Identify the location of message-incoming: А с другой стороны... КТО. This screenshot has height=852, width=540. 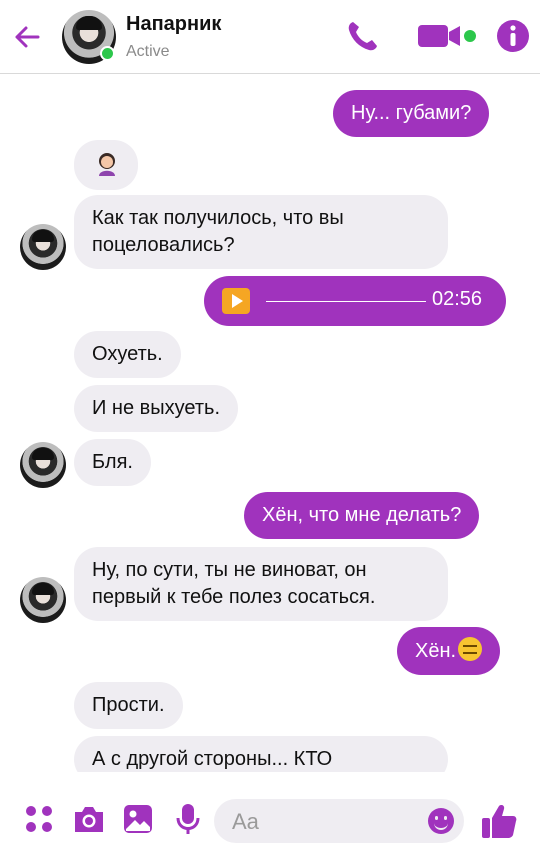
(261, 754).